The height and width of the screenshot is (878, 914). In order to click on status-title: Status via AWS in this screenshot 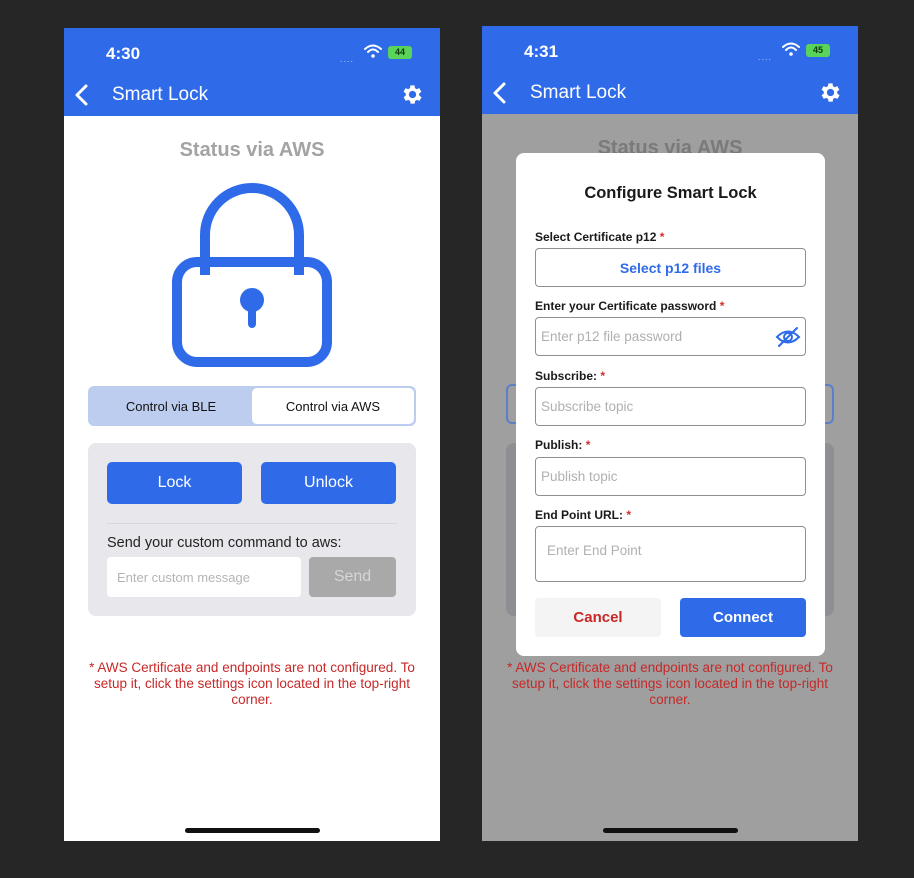, I will do `click(252, 150)`.